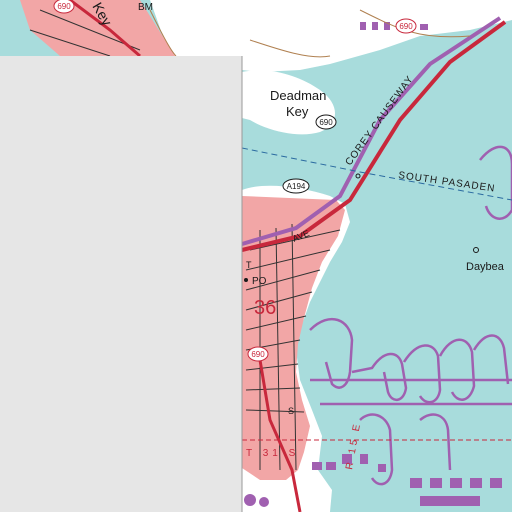 The image size is (512, 512). I want to click on post-office-label: PO, so click(259, 281).